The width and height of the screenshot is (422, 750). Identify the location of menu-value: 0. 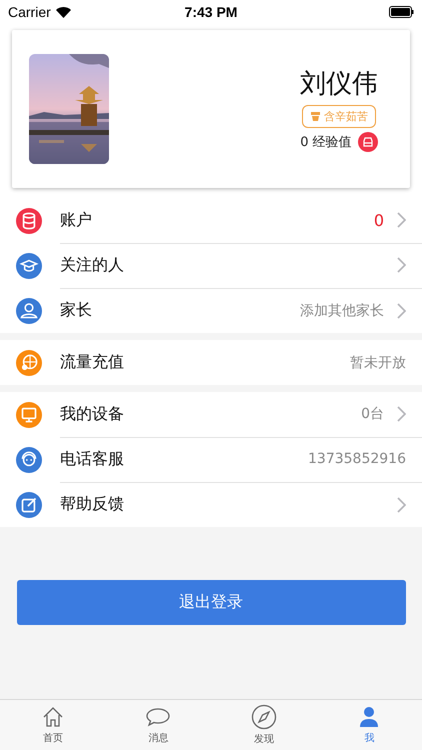
(379, 220).